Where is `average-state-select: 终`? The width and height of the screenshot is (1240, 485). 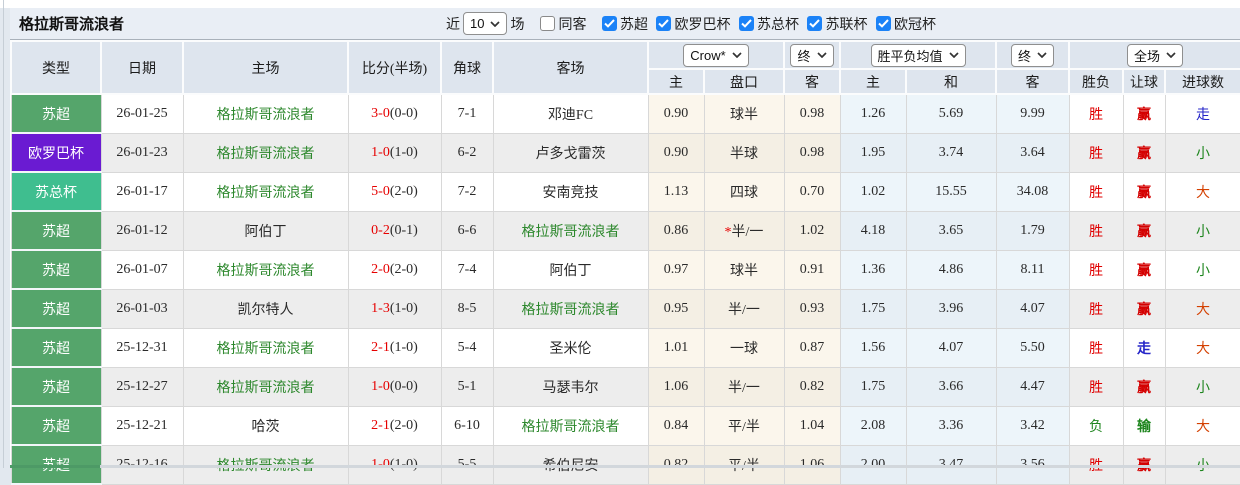 average-state-select: 终 is located at coordinates (1033, 55).